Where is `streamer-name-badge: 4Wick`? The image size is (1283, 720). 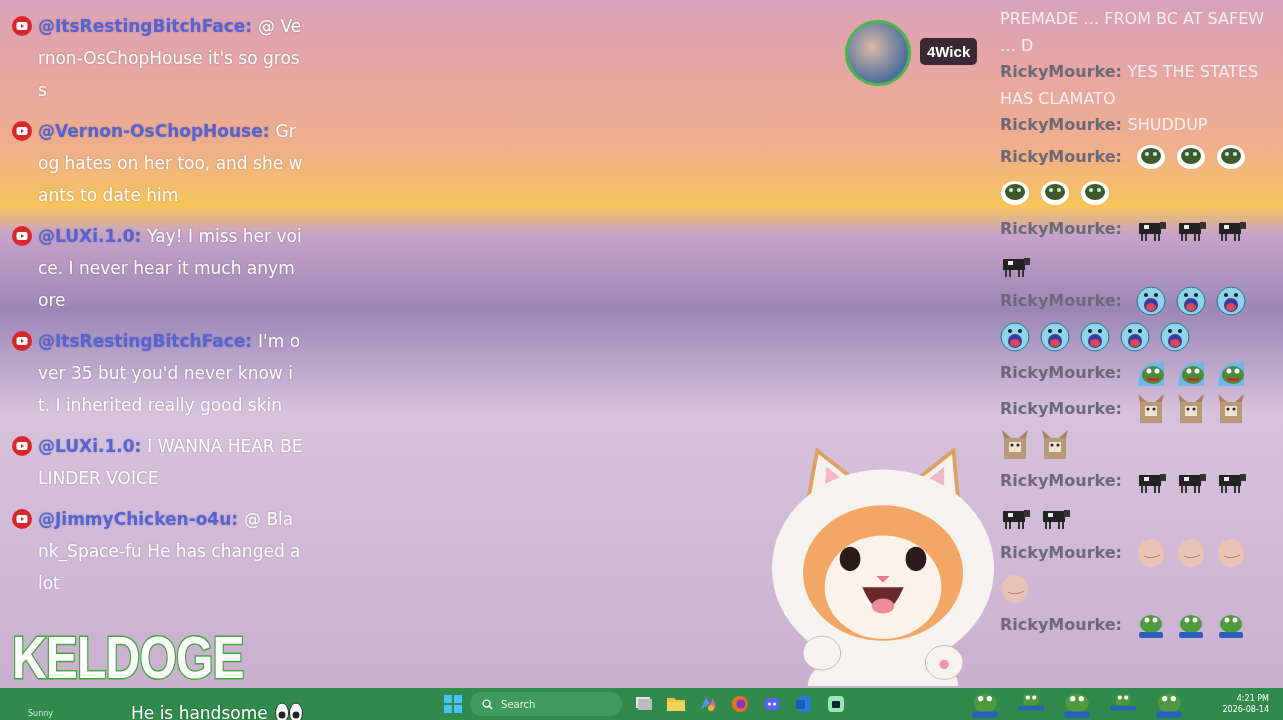 streamer-name-badge: 4Wick is located at coordinates (949, 51).